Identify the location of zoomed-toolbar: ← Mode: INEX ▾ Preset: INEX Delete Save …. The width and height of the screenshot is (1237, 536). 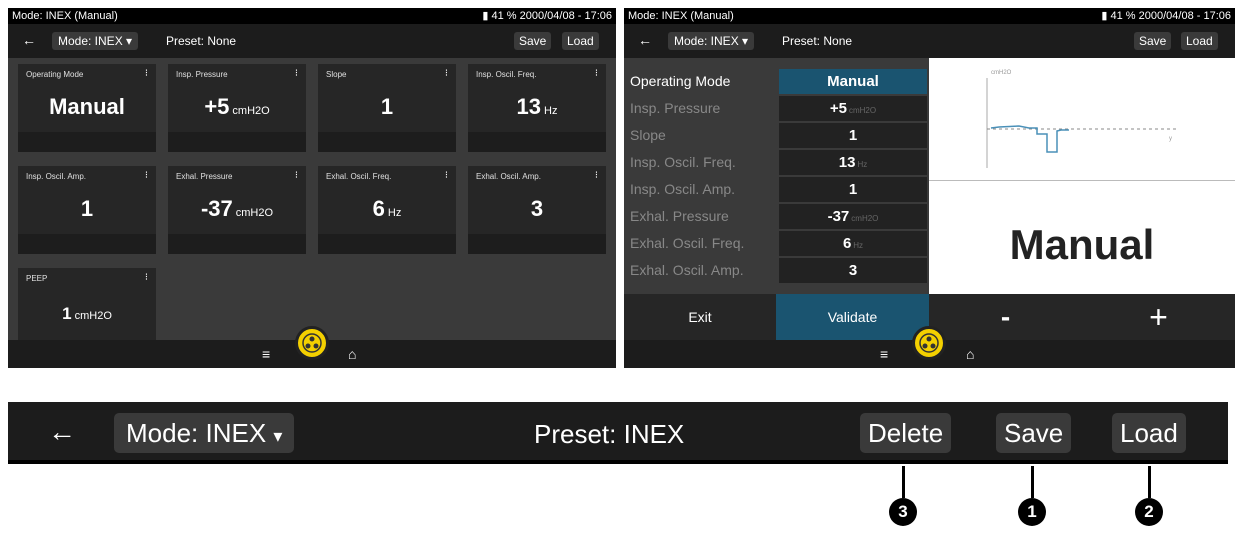
(618, 433).